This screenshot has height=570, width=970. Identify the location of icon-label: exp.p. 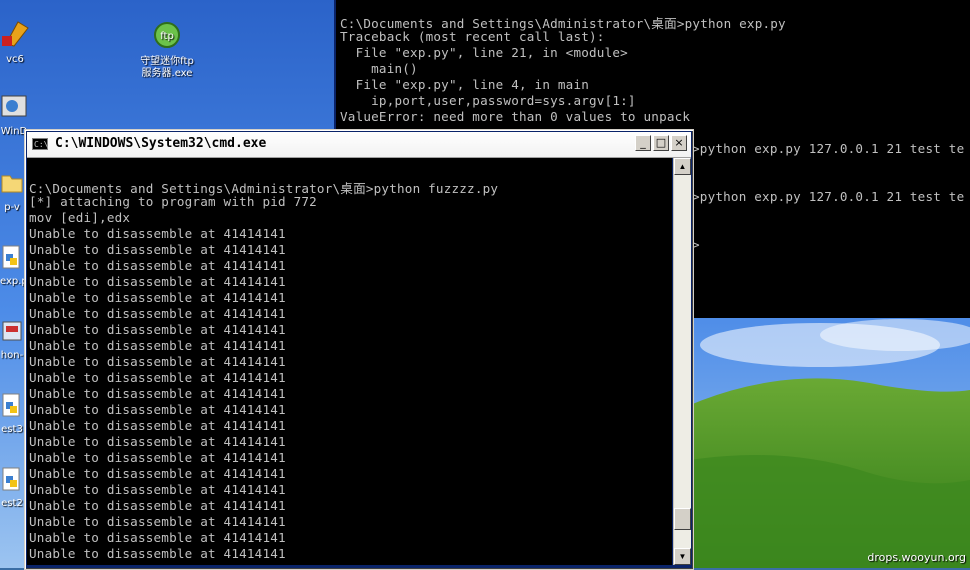
(14, 281).